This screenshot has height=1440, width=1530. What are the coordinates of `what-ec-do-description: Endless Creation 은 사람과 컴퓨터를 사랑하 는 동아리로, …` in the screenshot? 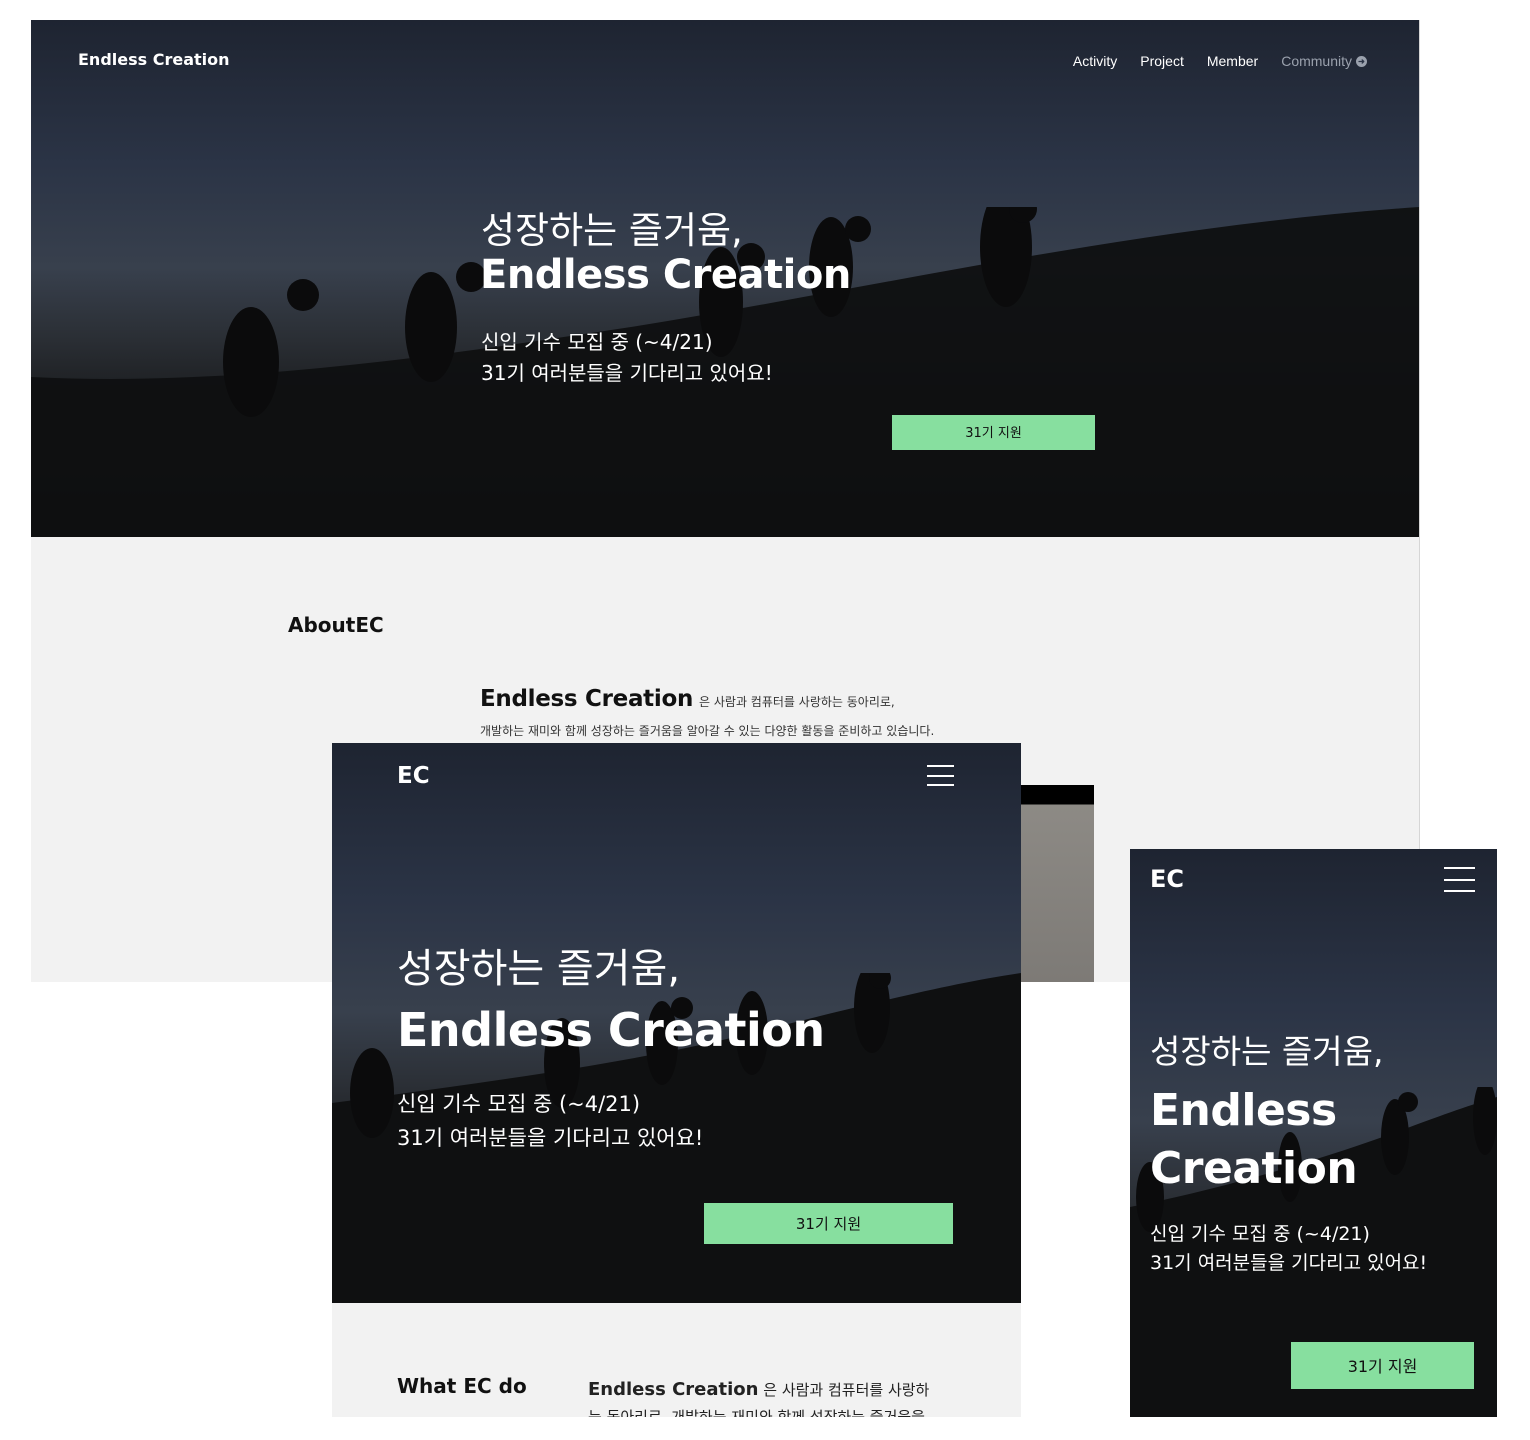 It's located at (778, 1396).